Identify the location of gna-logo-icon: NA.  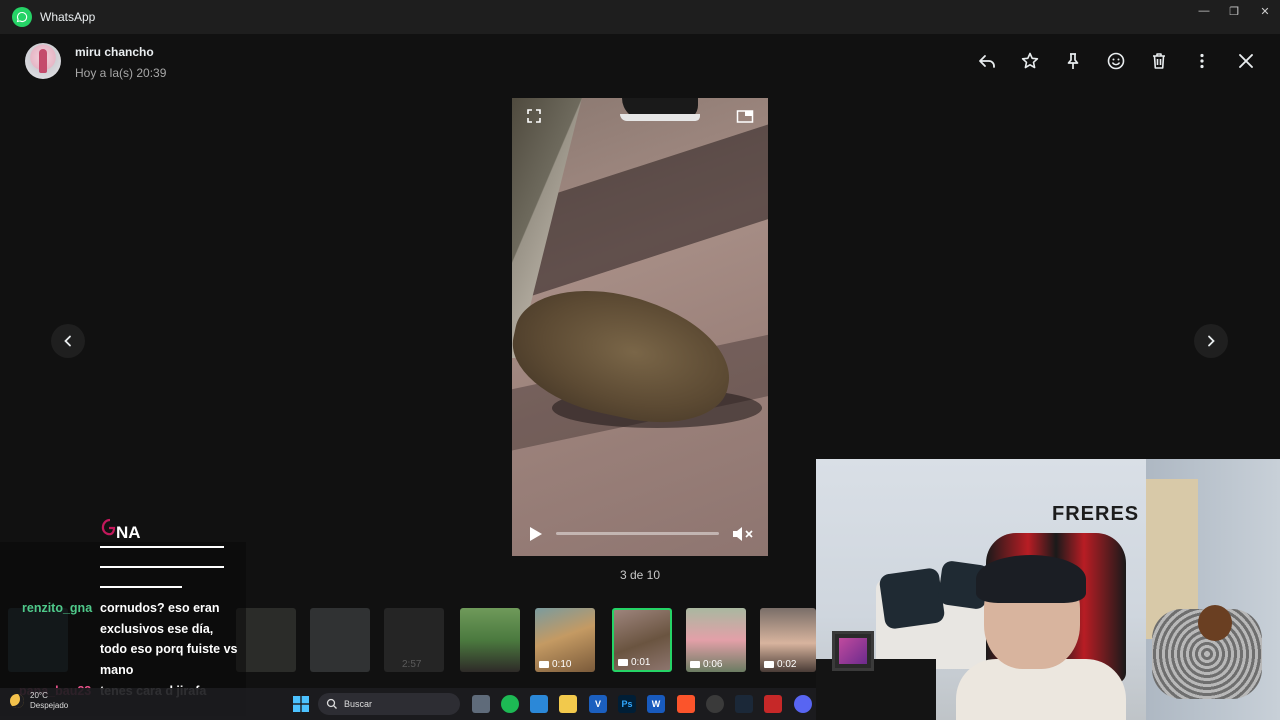
(122, 531).